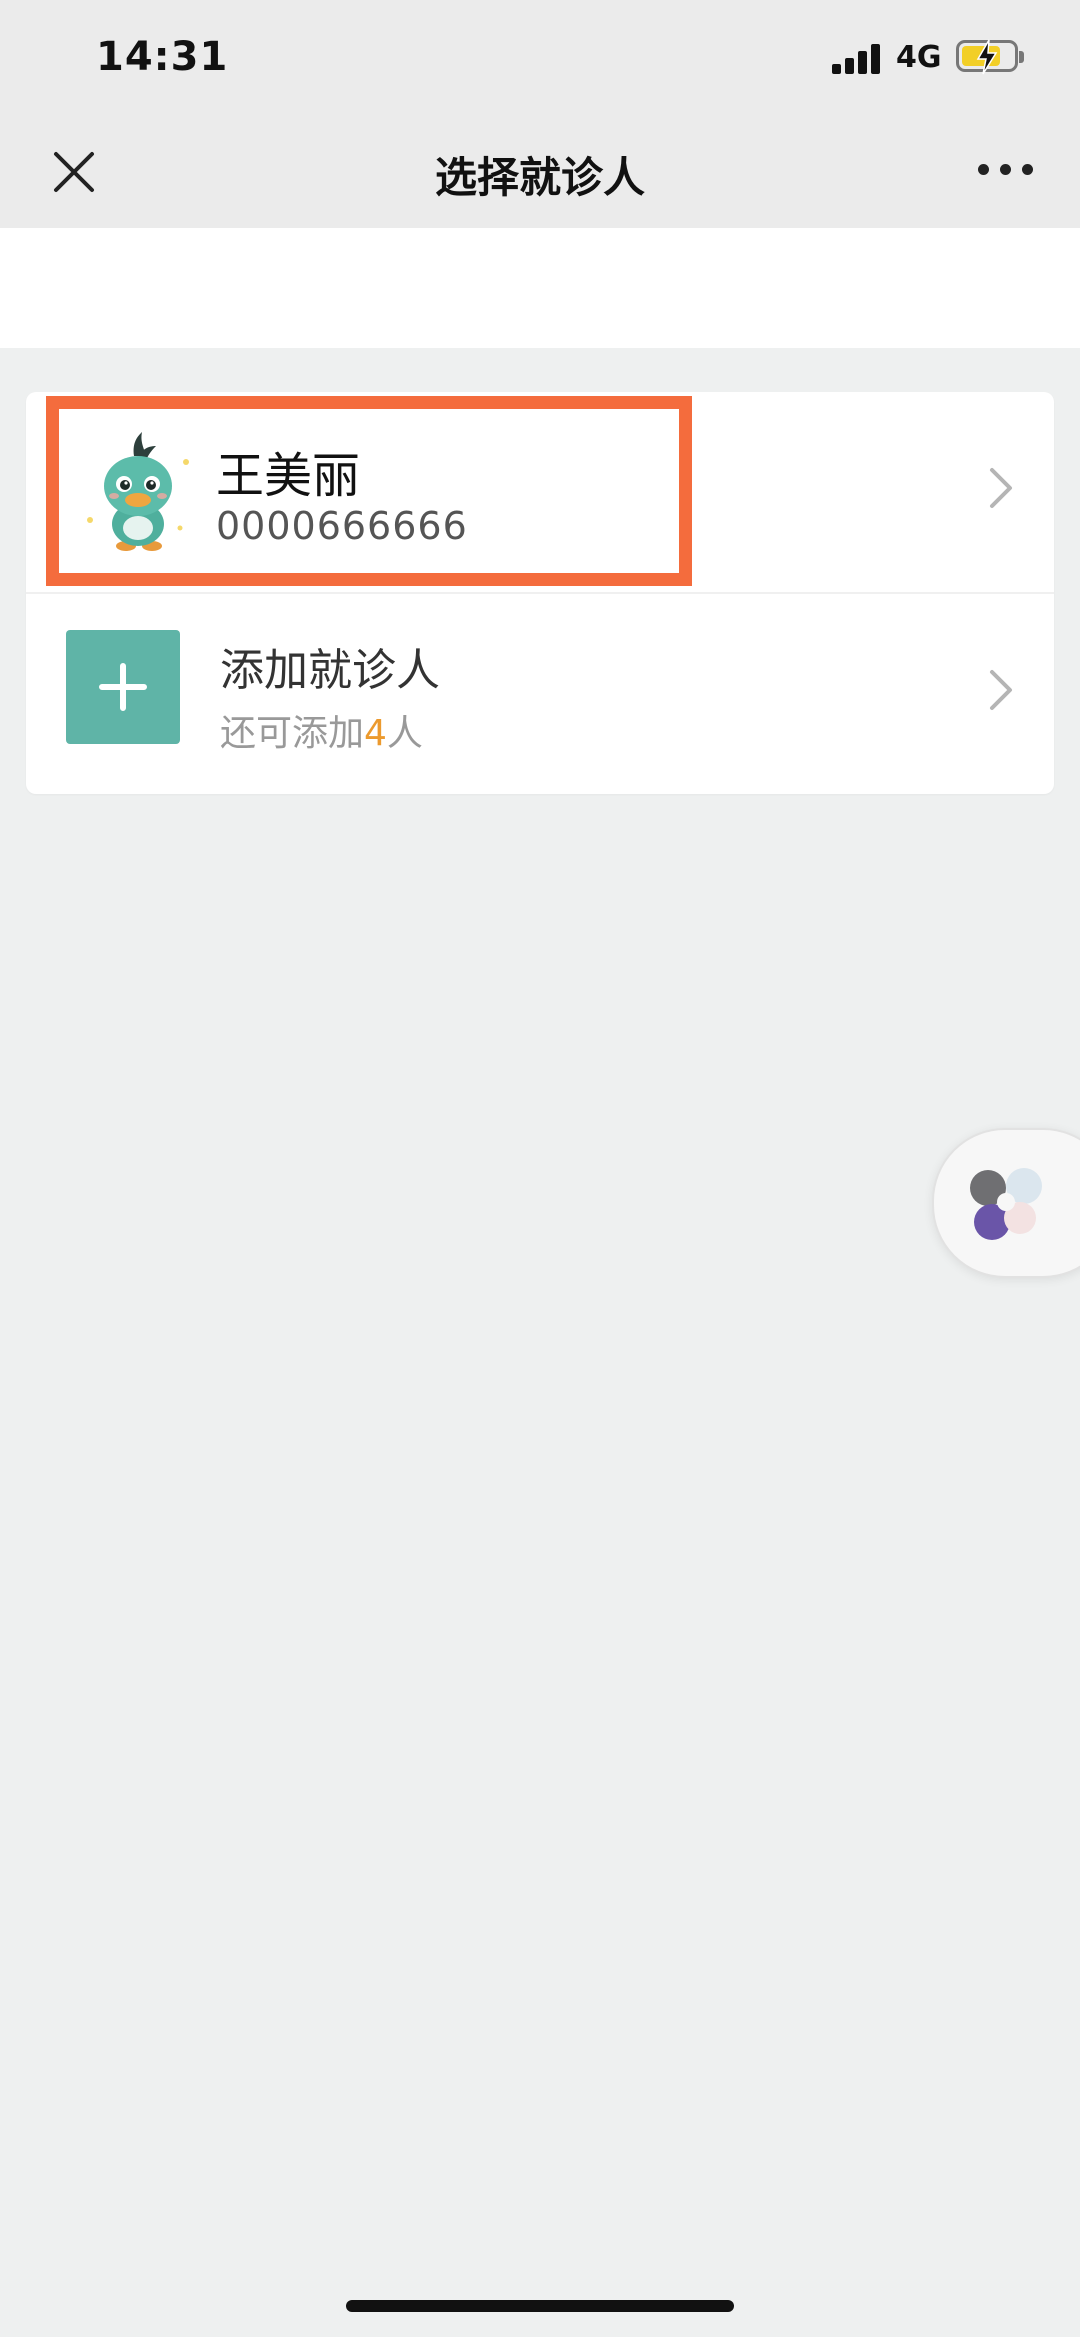  What do you see at coordinates (369, 491) in the screenshot?
I see `selection-highlight` at bounding box center [369, 491].